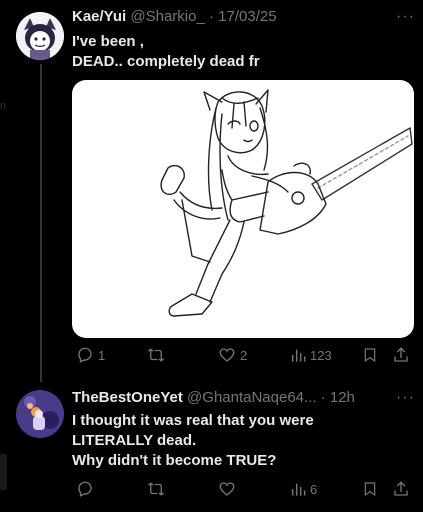  I want to click on post-text: I've been , DEAD.. completely dead fr, so click(166, 52).